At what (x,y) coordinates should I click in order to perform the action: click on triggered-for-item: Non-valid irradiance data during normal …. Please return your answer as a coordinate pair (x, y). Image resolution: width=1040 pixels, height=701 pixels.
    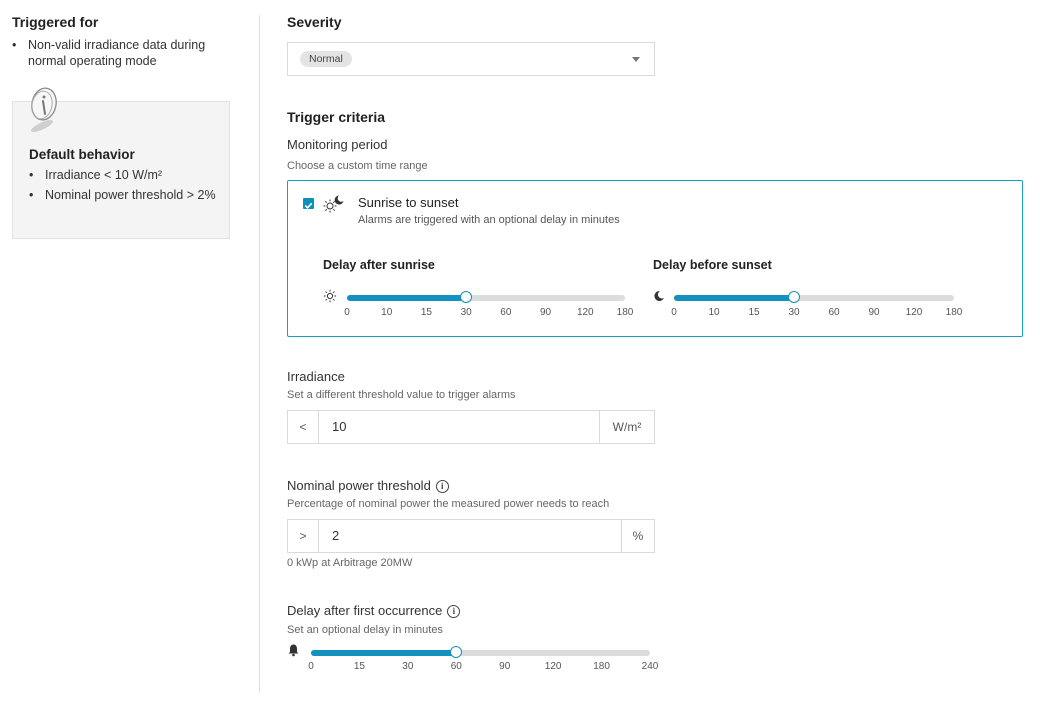
    Looking at the image, I should click on (117, 53).